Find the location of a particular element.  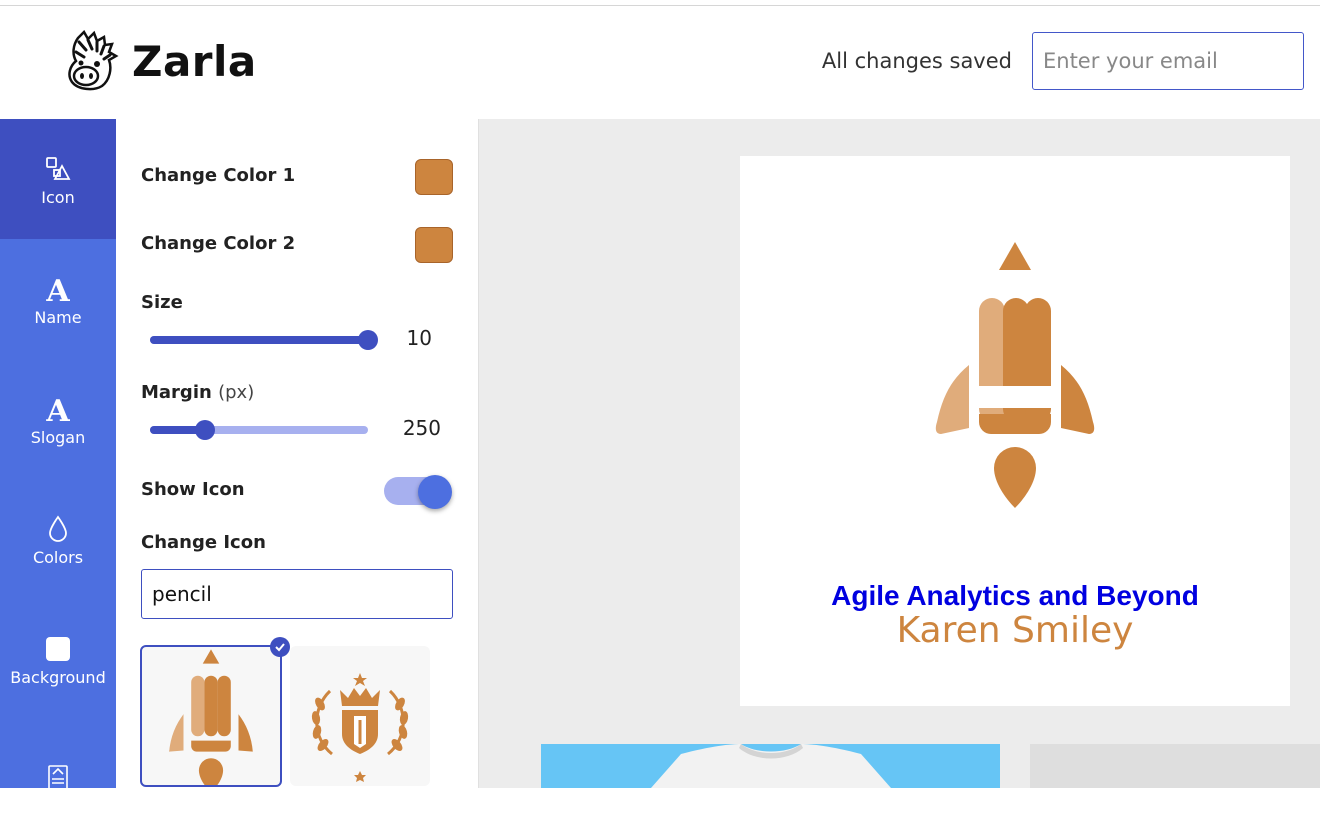

sidebar: Icon A Name A Slogan Colors Background is located at coordinates (58, 455).